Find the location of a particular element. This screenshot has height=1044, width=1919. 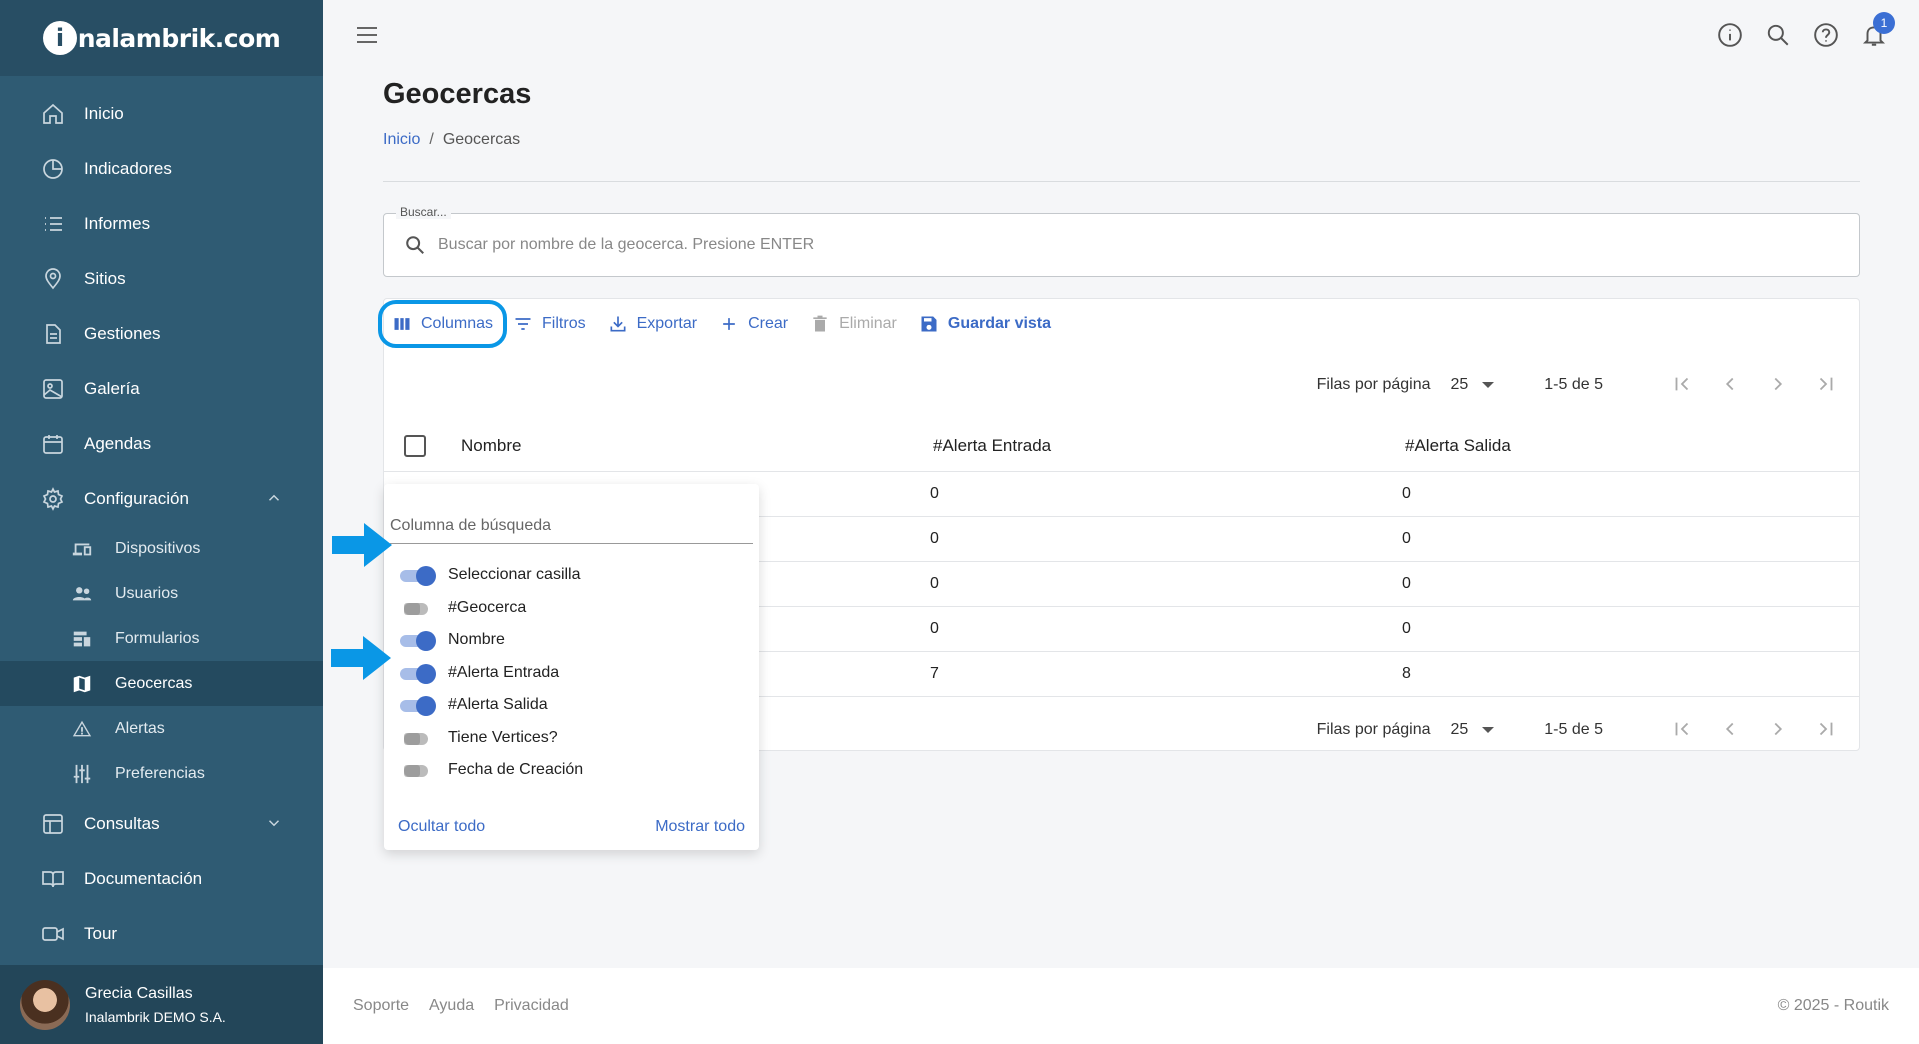

column-toggle-label: #Alerta Salida is located at coordinates (498, 705).